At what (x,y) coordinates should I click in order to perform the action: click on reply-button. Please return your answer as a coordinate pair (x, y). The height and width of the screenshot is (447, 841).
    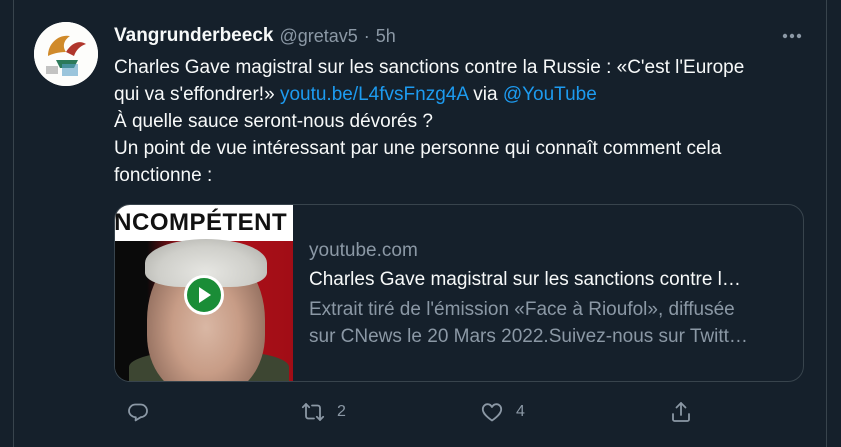
    Looking at the image, I should click on (144, 412).